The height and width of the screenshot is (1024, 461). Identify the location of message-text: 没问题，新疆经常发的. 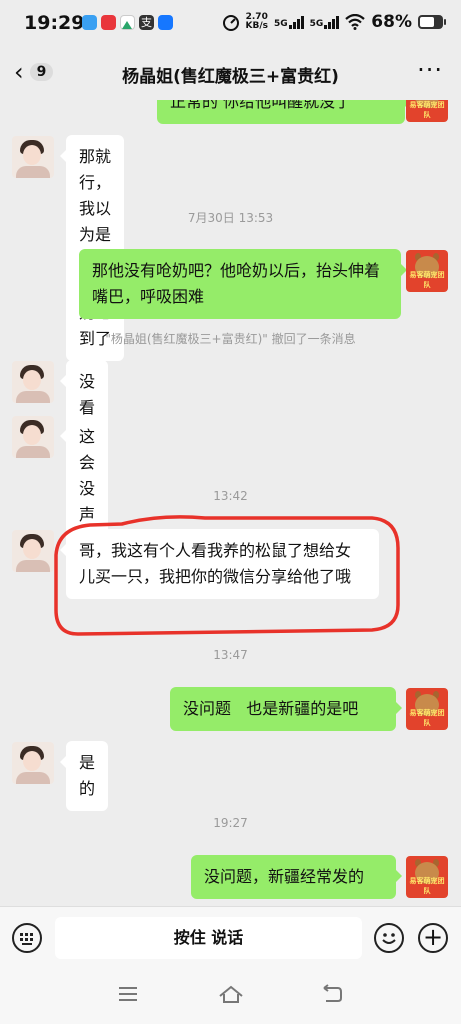
(284, 876).